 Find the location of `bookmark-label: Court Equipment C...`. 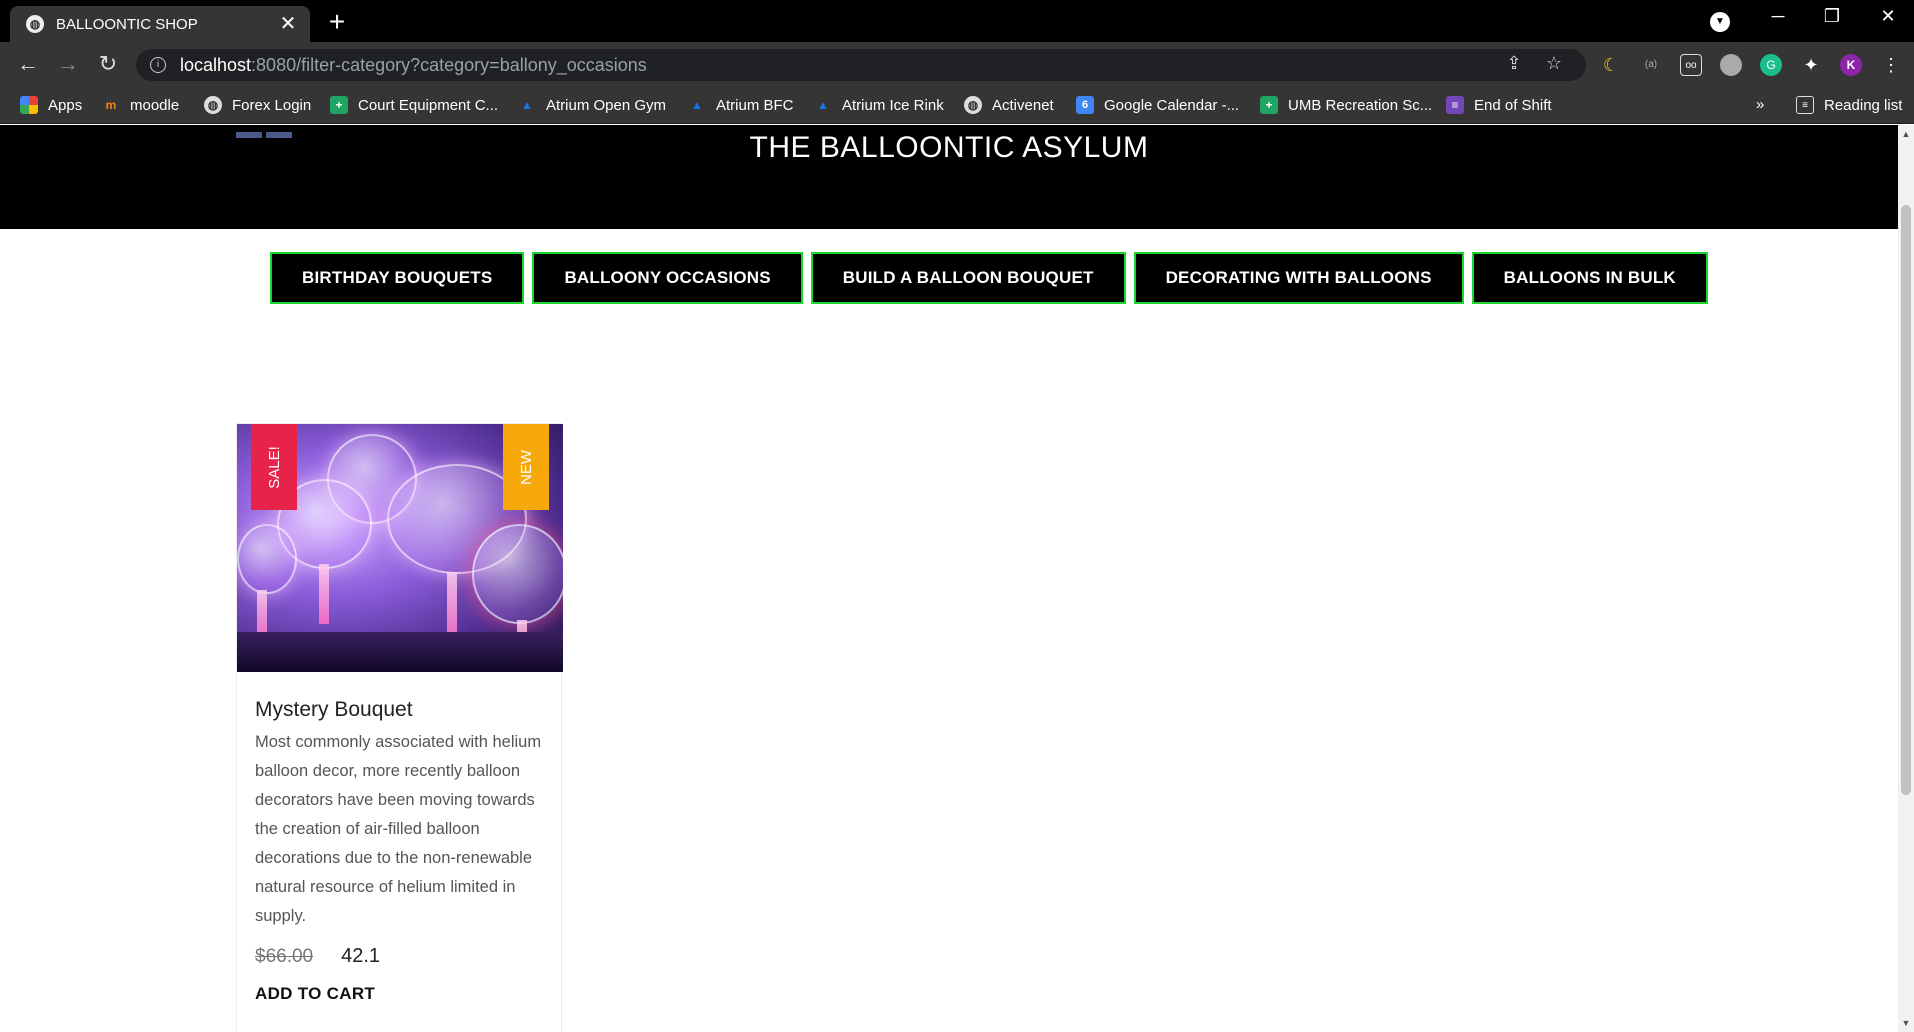

bookmark-label: Court Equipment C... is located at coordinates (428, 105).